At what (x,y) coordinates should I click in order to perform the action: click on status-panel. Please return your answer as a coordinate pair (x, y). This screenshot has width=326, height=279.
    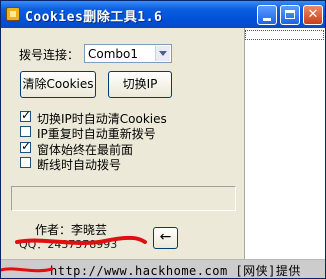
    Looking at the image, I should click on (123, 198).